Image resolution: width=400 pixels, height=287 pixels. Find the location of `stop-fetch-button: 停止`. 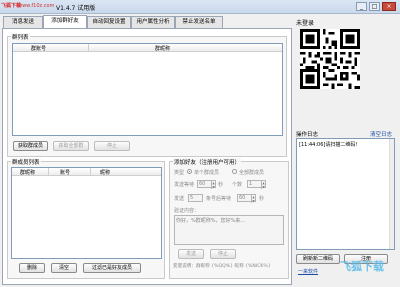

stop-fetch-button: 停止 is located at coordinates (112, 146).